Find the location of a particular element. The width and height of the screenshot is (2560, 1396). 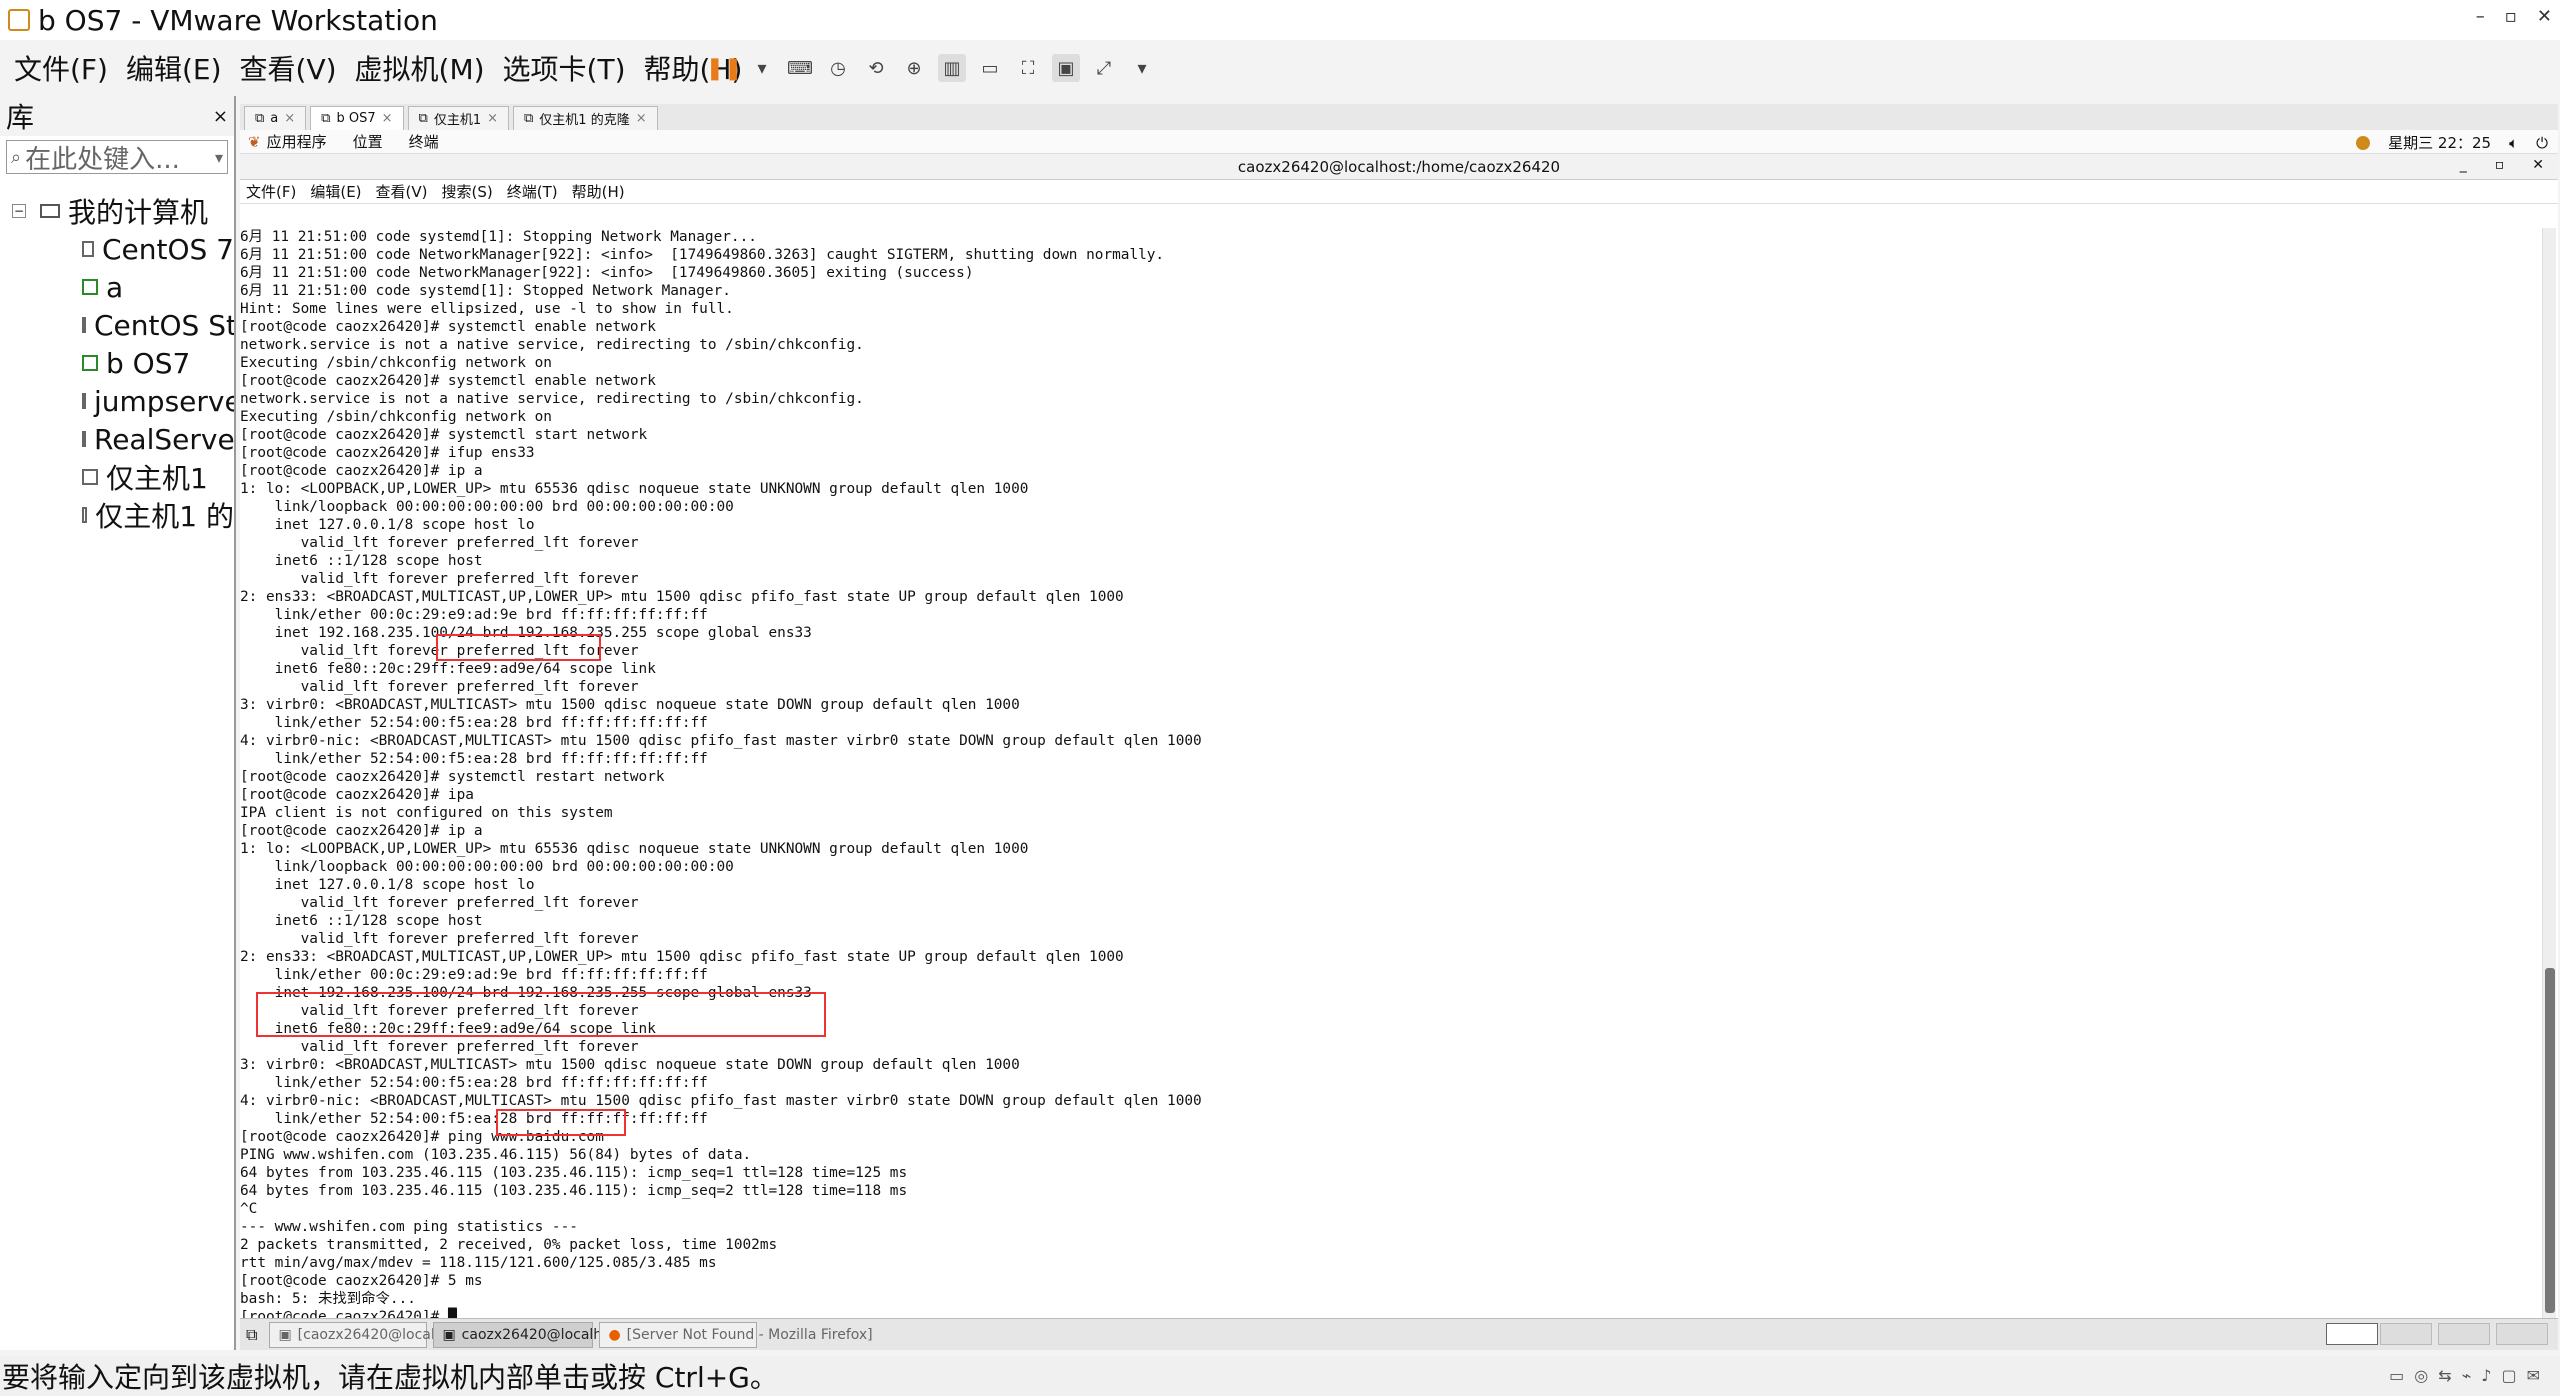

tree-item-vm: b OS7 is located at coordinates (117, 363).